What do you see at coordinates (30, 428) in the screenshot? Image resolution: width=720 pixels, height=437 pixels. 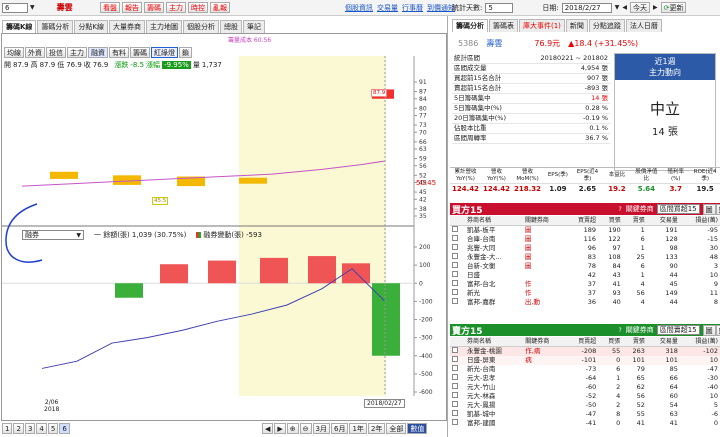 I see `page-3: 3` at bounding box center [30, 428].